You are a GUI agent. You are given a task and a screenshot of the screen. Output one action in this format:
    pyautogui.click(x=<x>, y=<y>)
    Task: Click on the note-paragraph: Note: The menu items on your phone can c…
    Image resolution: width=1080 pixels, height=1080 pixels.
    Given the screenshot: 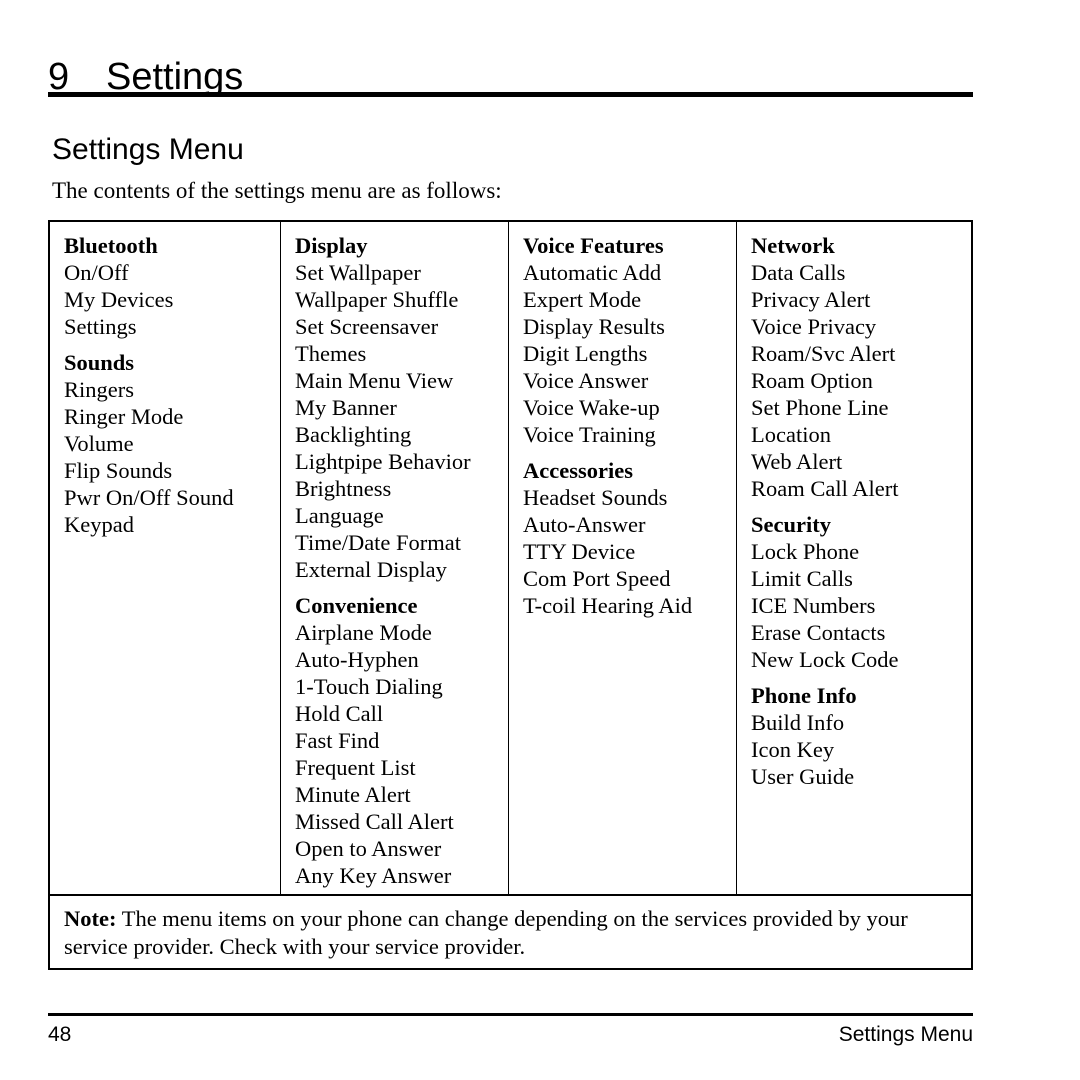 What is the action you would take?
    pyautogui.click(x=509, y=933)
    